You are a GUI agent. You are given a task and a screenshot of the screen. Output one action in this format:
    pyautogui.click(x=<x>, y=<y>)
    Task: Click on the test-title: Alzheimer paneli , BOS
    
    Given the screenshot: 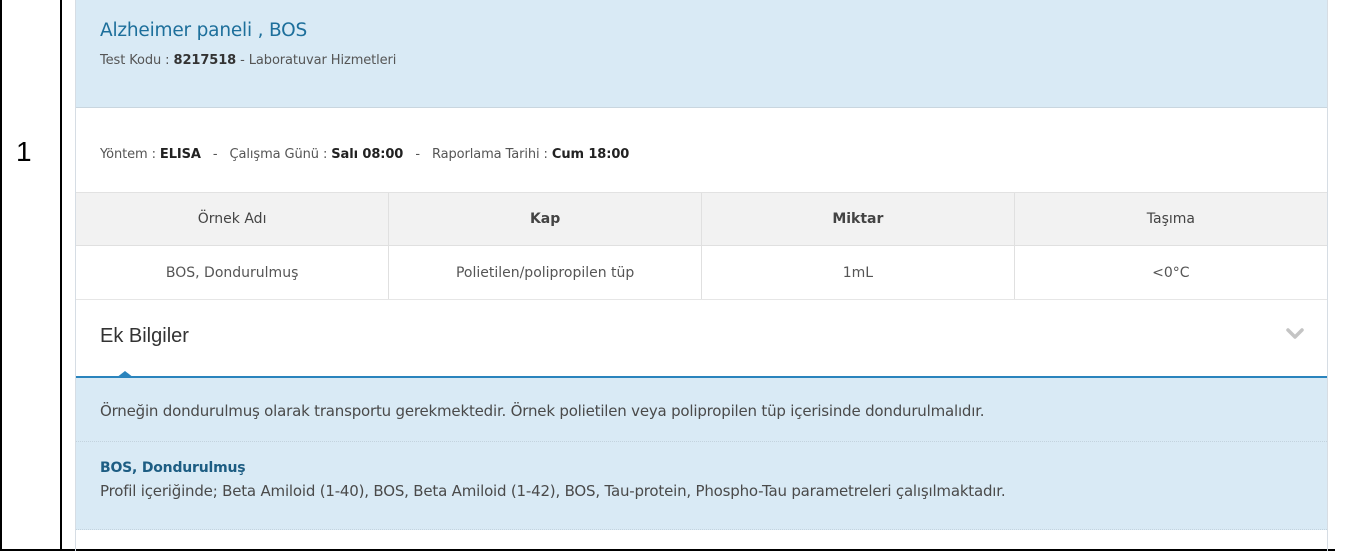 What is the action you would take?
    pyautogui.click(x=701, y=30)
    